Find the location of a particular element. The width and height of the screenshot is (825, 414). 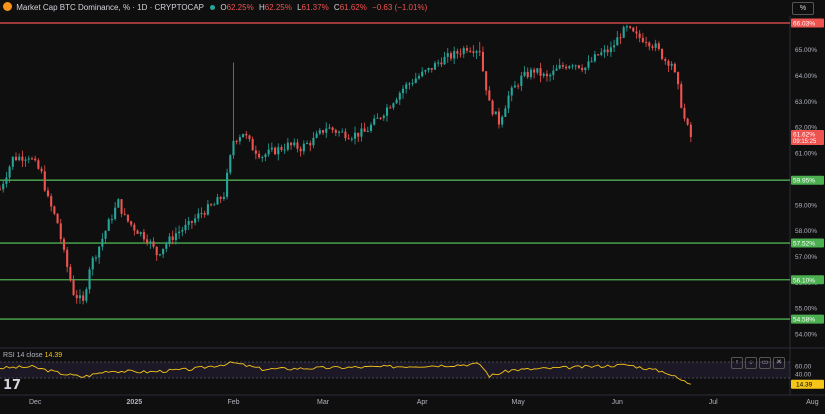

btc-logo-icon is located at coordinates (7, 7).